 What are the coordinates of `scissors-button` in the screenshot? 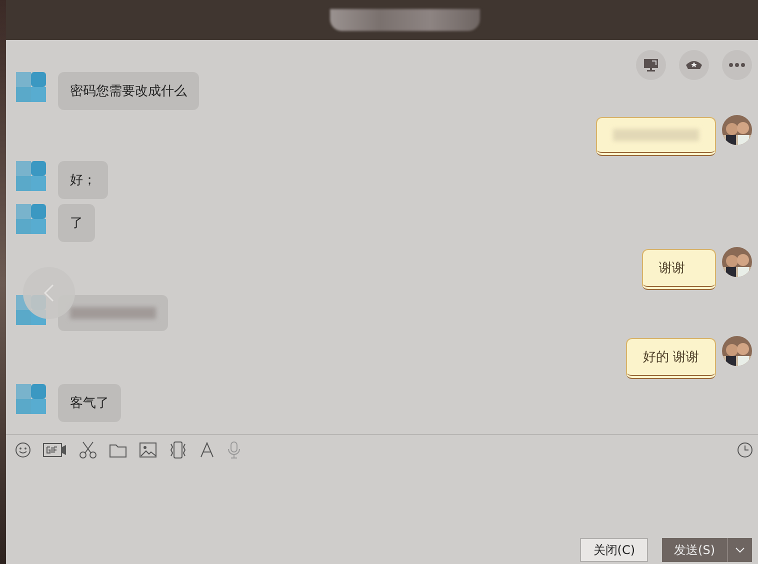 It's located at (88, 450).